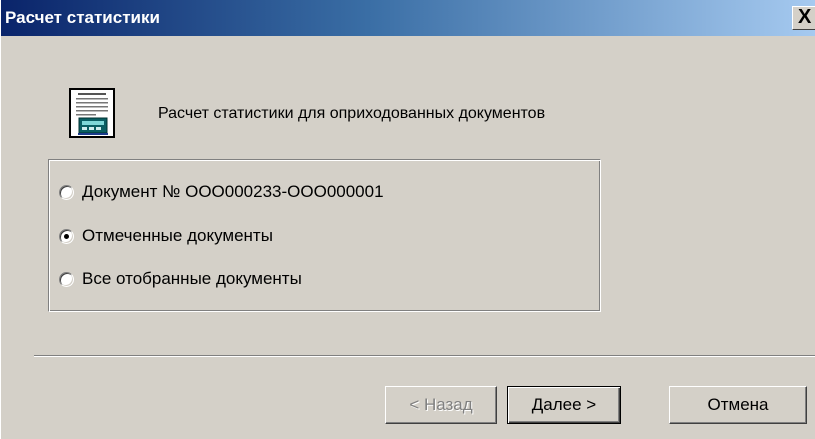 This screenshot has width=815, height=439. I want to click on option-all-filtered-documents: Все отобранные документы, so click(180, 279).